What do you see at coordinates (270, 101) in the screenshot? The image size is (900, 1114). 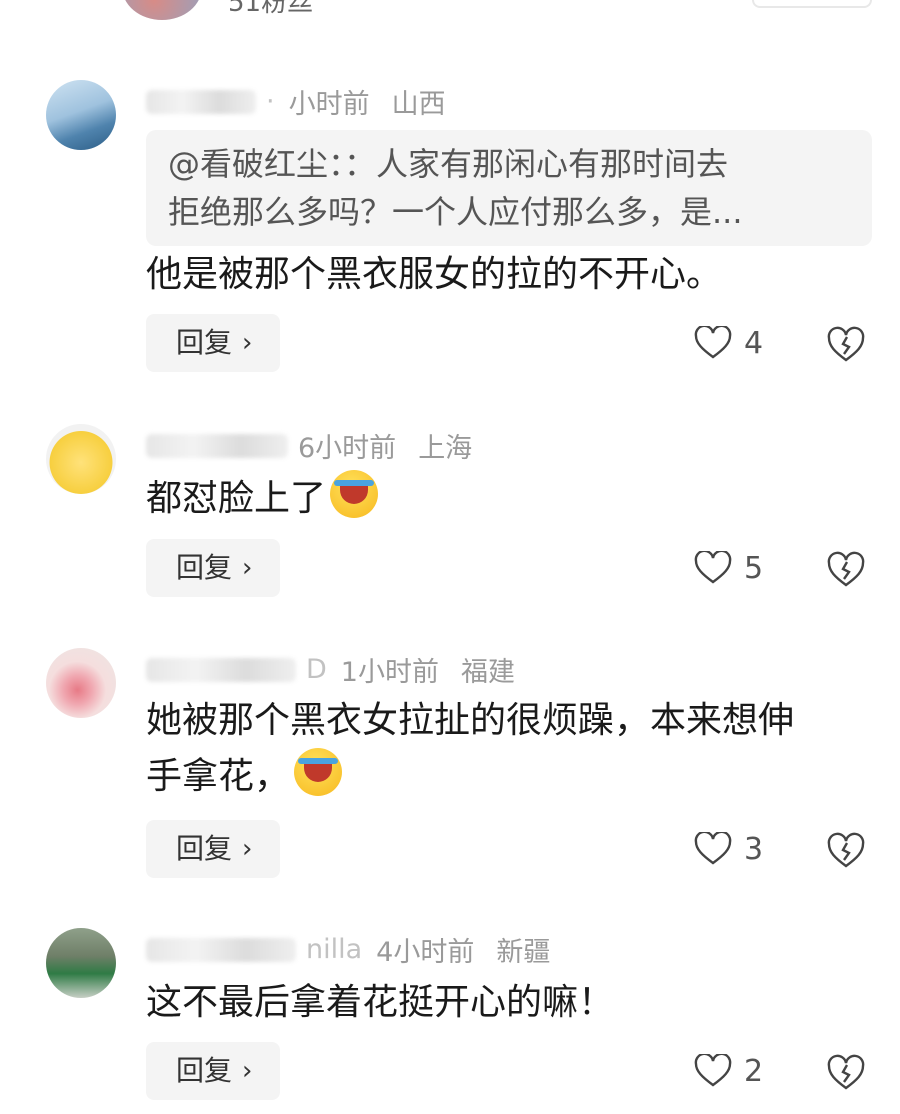 I see `username-partial: ·` at bounding box center [270, 101].